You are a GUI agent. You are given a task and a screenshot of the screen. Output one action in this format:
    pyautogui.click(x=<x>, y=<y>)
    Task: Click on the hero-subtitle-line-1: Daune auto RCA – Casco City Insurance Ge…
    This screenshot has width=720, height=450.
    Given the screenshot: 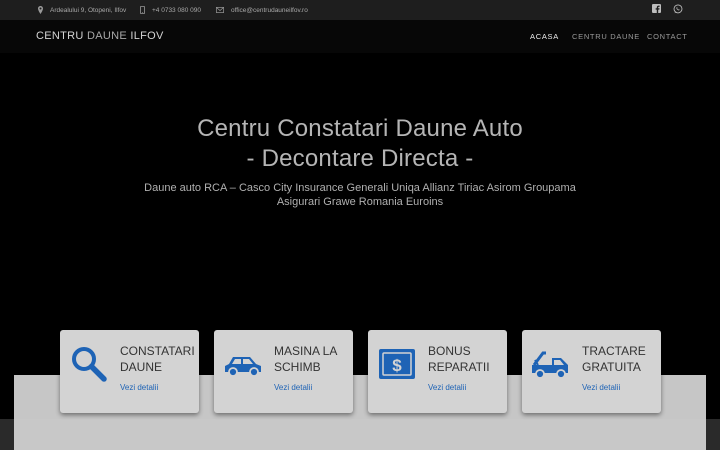 What is the action you would take?
    pyautogui.click(x=360, y=188)
    